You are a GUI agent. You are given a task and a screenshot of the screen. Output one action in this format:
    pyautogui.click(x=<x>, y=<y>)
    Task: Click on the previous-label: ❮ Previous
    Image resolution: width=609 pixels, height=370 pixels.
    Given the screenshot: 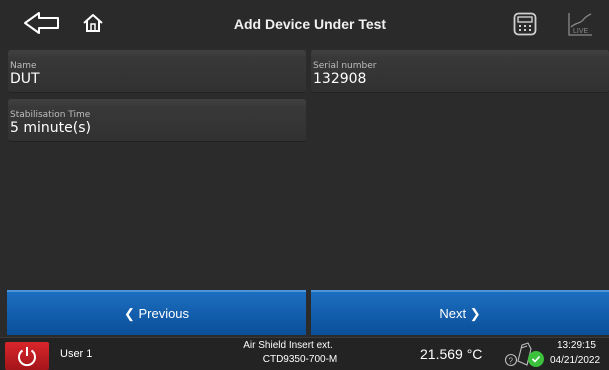 What is the action you would take?
    pyautogui.click(x=156, y=313)
    